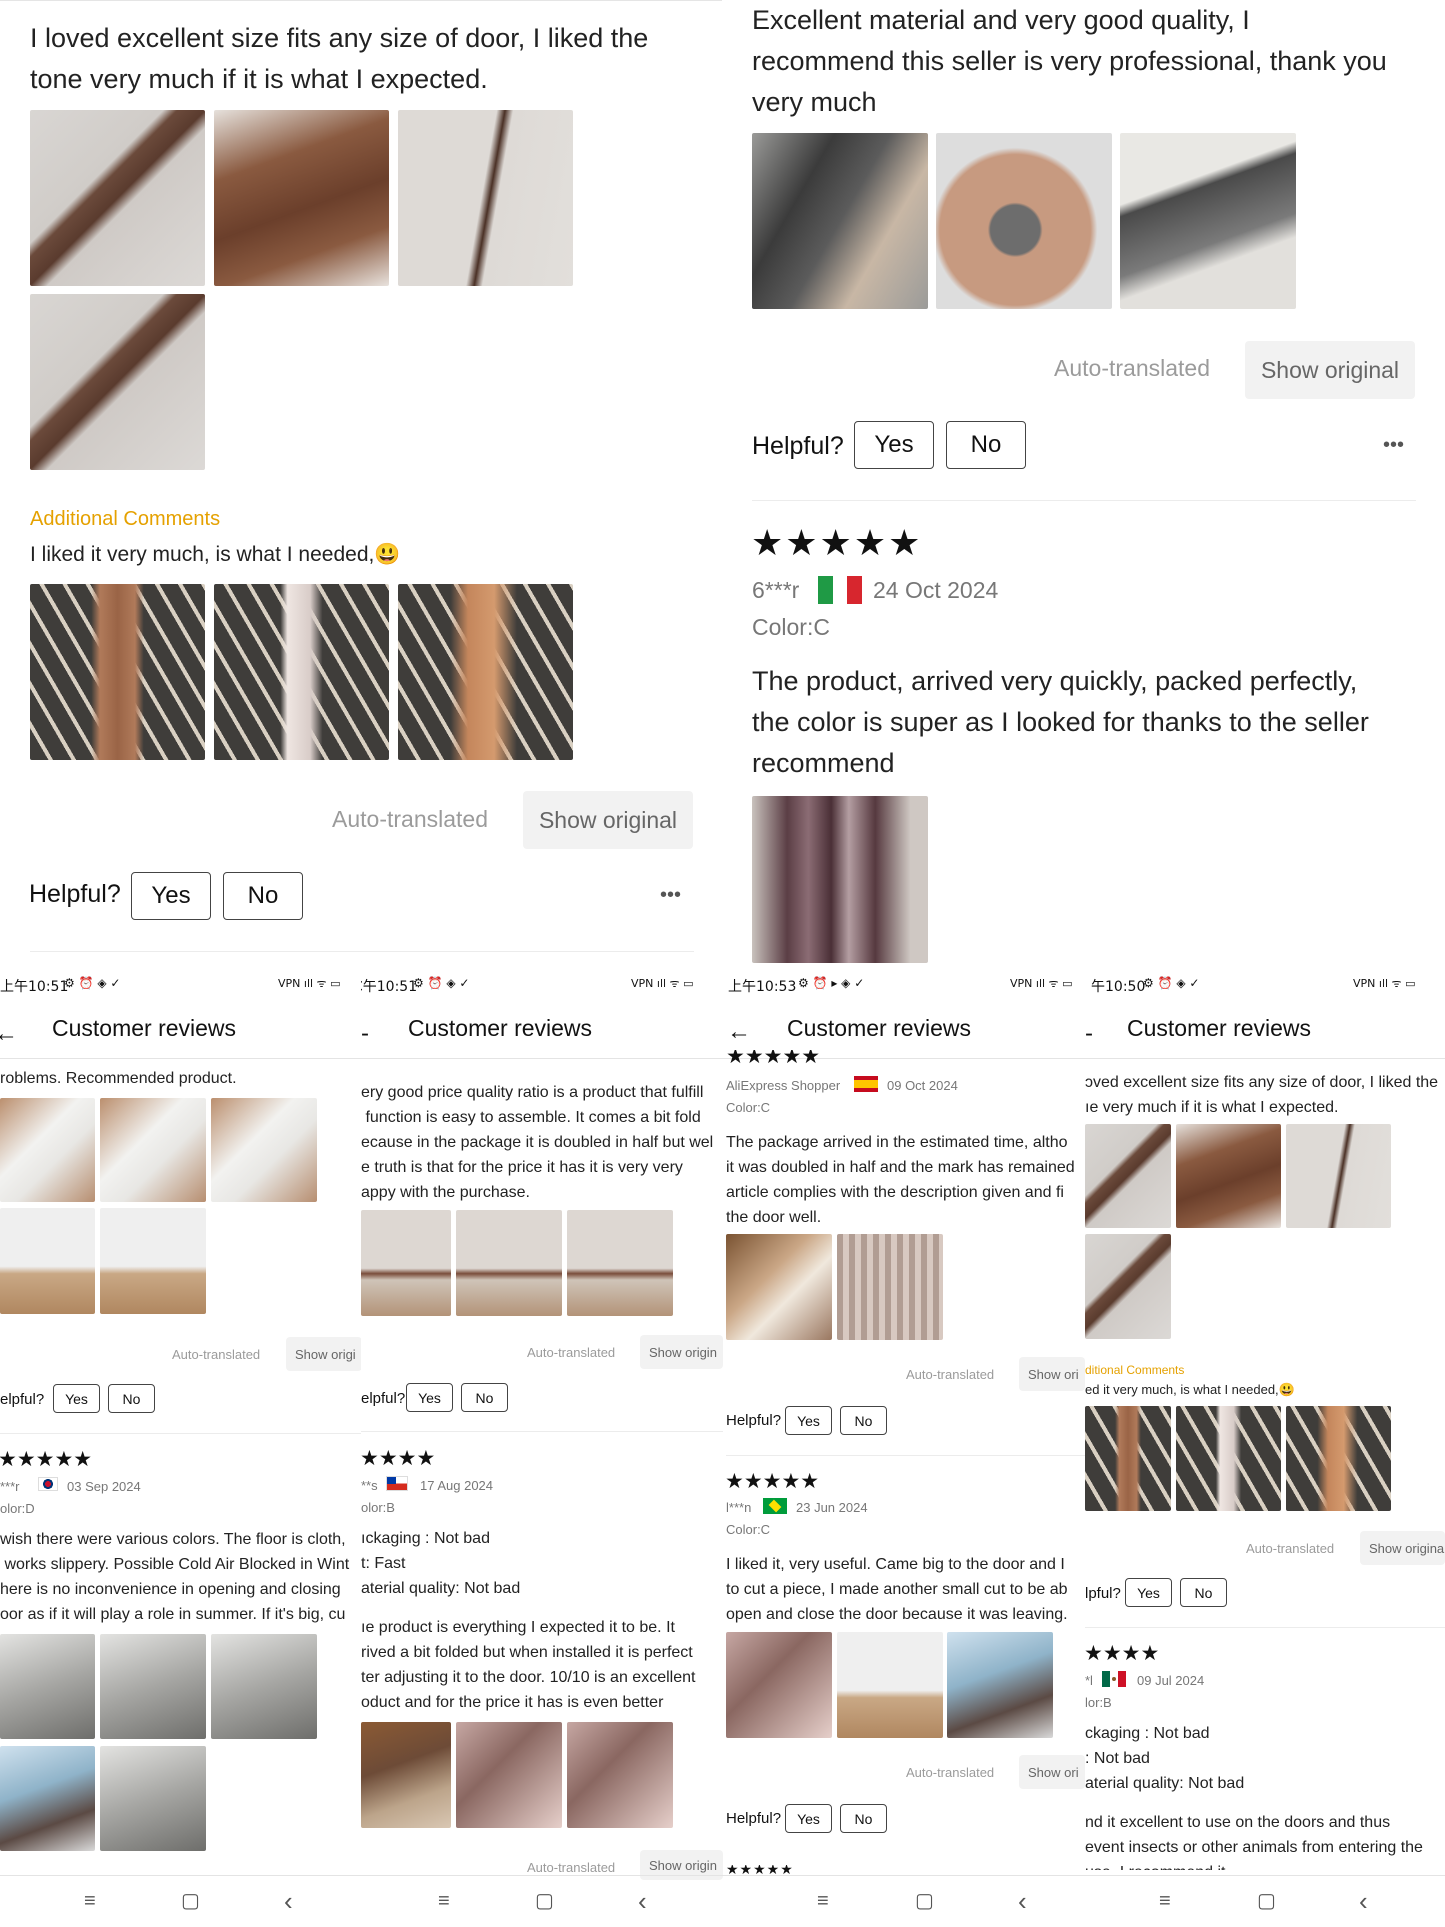  Describe the element at coordinates (378, 1507) in the screenshot. I see `review-color: olor:B` at that location.